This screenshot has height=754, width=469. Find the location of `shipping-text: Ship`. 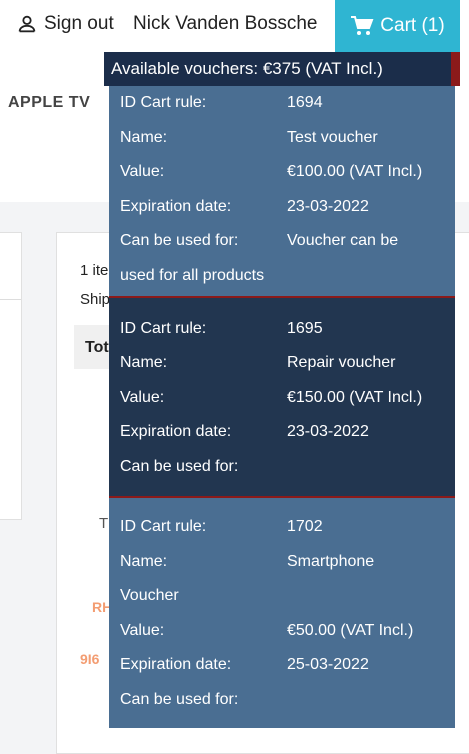

shipping-text: Ship is located at coordinates (95, 299).